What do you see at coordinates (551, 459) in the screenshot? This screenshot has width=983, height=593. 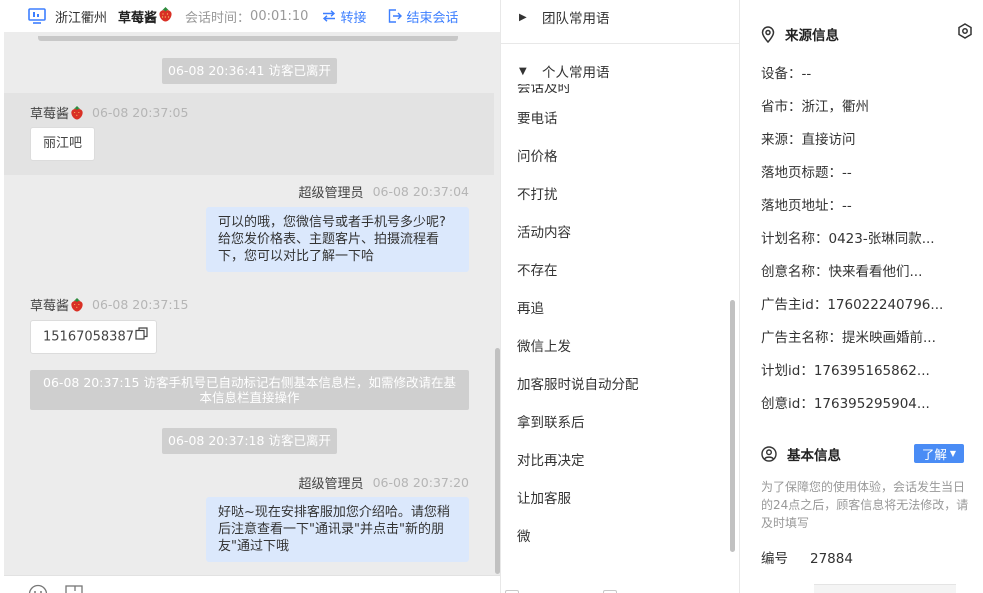 I see `phrase-item: 对比再决定` at bounding box center [551, 459].